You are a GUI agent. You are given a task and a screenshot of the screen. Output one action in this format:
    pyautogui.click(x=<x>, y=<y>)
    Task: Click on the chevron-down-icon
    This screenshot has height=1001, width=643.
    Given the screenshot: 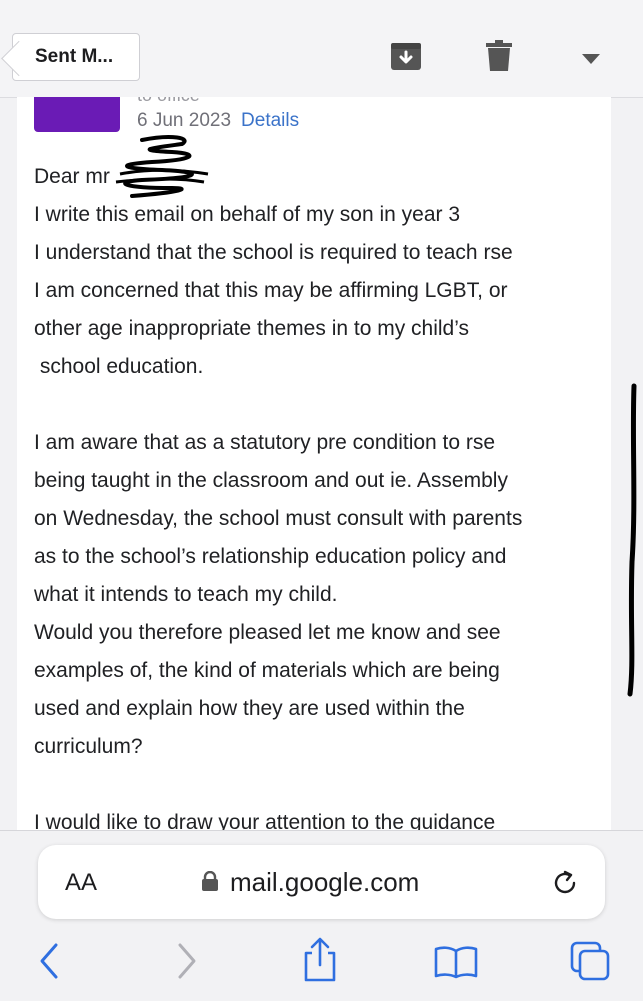 What is the action you would take?
    pyautogui.click(x=591, y=61)
    